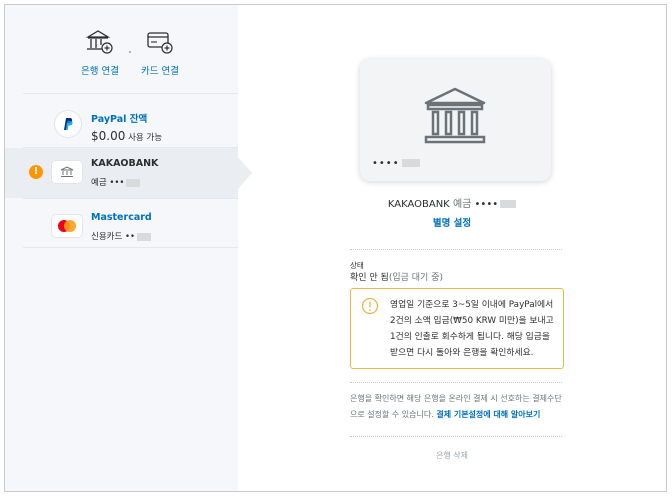 The image size is (672, 497). Describe the element at coordinates (370, 306) in the screenshot. I see `alert-icon` at that location.